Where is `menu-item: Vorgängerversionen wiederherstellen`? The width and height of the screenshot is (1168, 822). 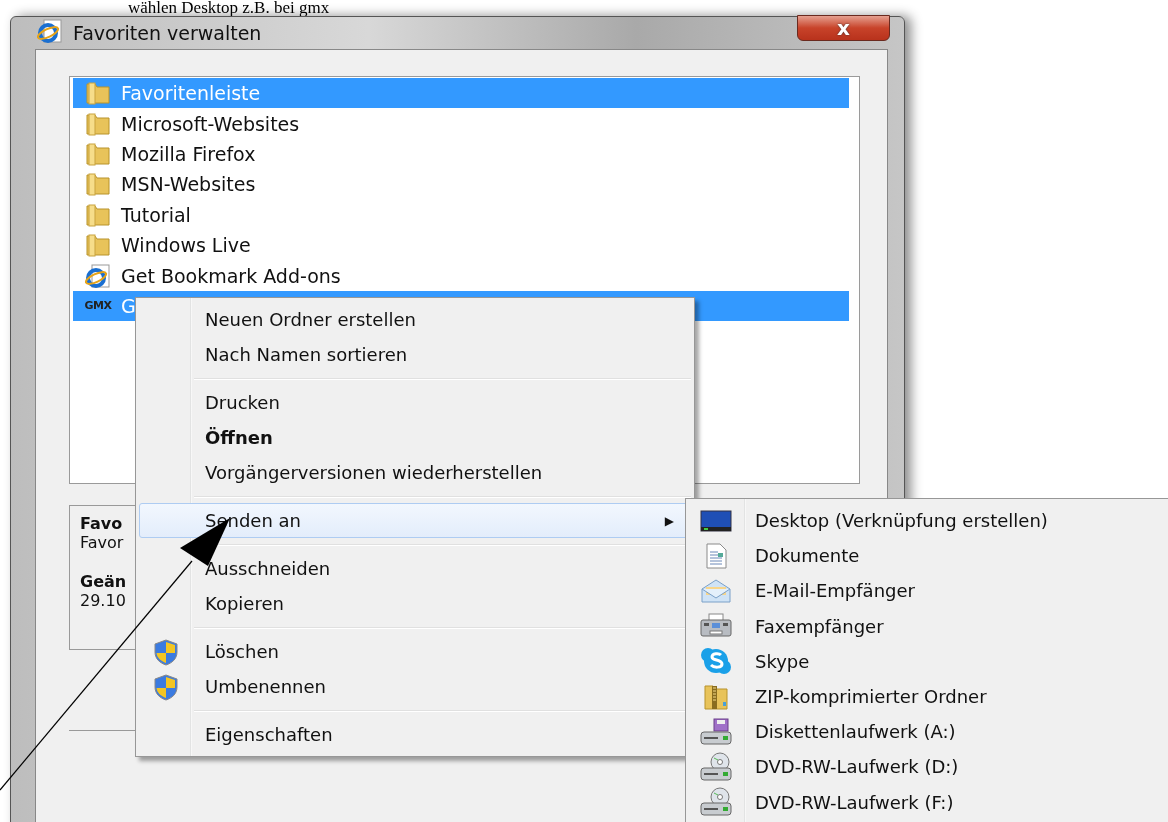 menu-item: Vorgängerversionen wiederherstellen is located at coordinates (415, 472).